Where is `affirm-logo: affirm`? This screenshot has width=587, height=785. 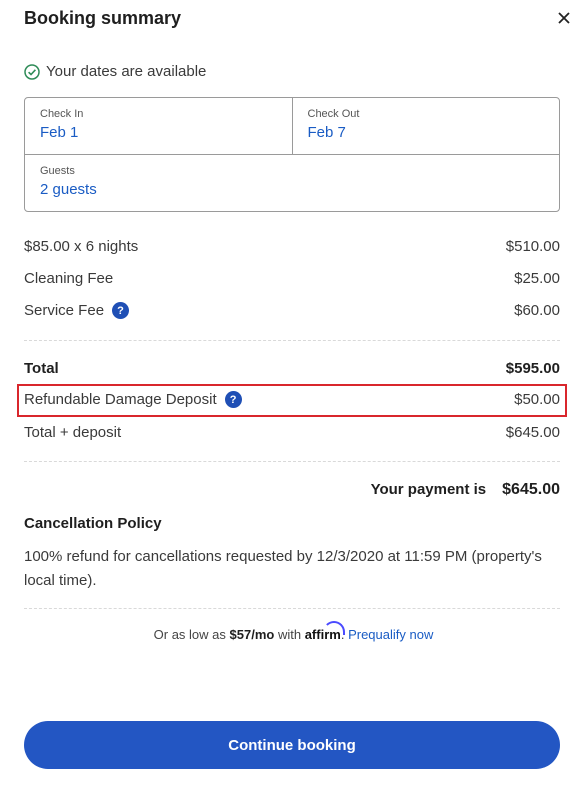 affirm-logo: affirm is located at coordinates (325, 631).